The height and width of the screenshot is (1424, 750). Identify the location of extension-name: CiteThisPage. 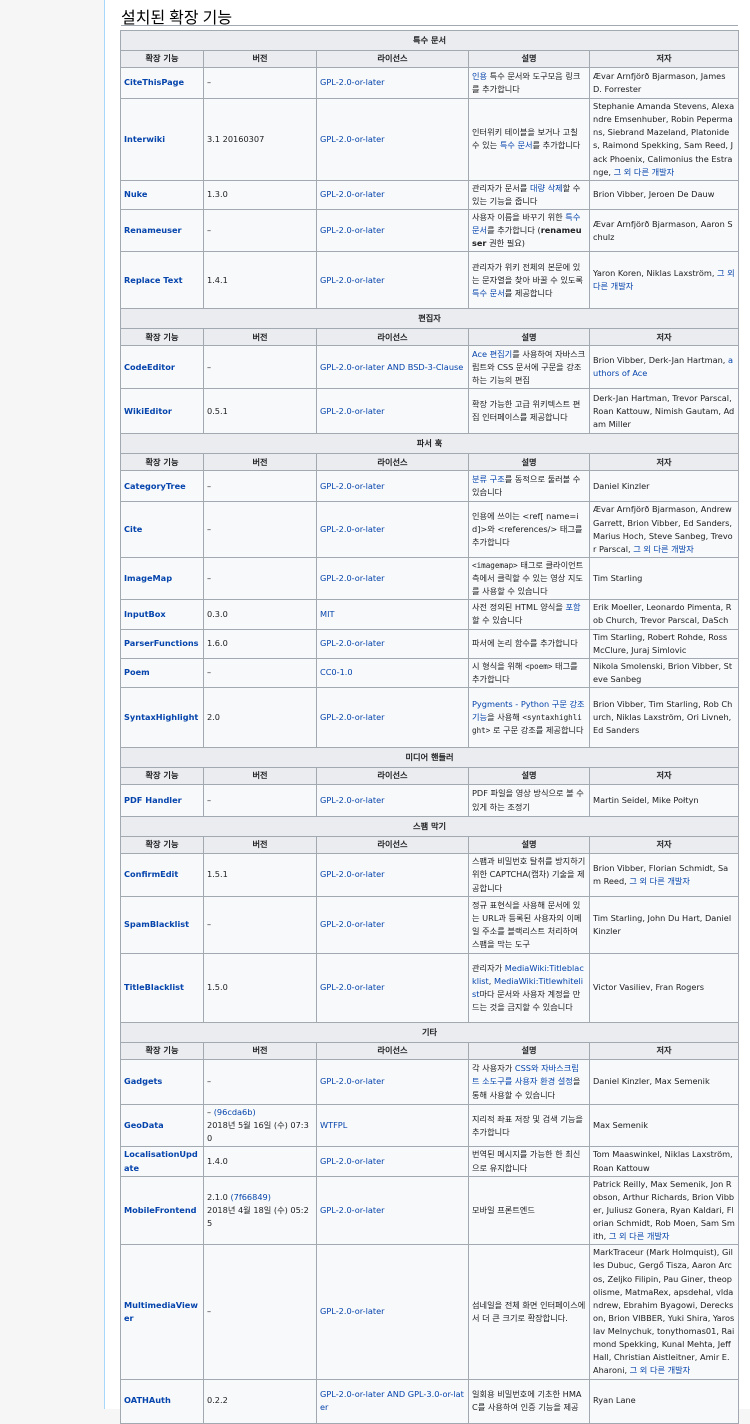
(162, 83).